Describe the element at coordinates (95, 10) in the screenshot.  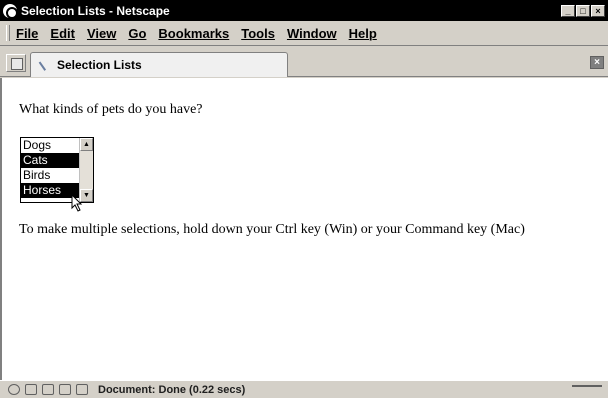
I see `window-title: Selection Lists - Netscape` at that location.